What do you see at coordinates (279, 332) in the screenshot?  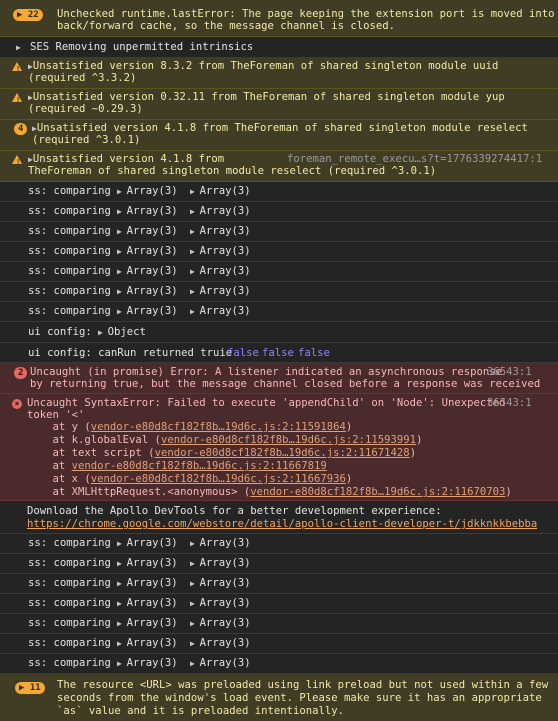 I see `console-log-ui-config-object: ui config: ▶ Object` at bounding box center [279, 332].